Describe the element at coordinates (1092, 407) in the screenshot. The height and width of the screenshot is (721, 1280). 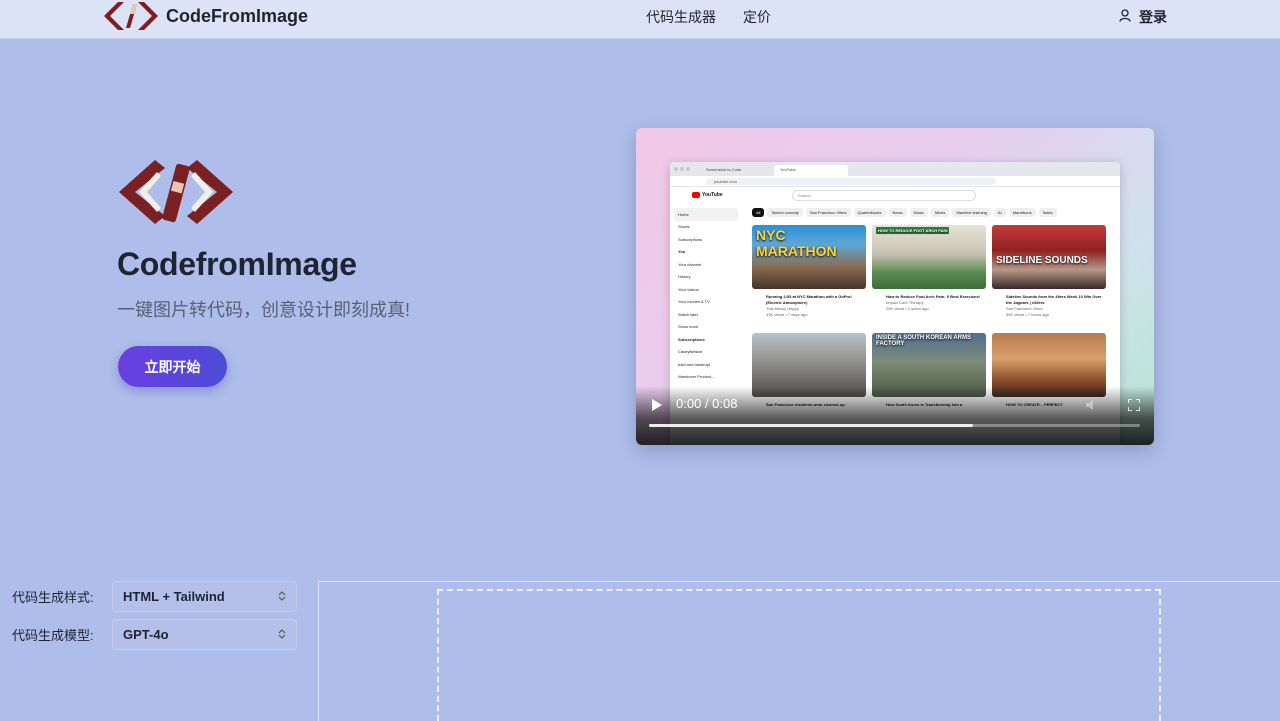
I see `volume-icon` at that location.